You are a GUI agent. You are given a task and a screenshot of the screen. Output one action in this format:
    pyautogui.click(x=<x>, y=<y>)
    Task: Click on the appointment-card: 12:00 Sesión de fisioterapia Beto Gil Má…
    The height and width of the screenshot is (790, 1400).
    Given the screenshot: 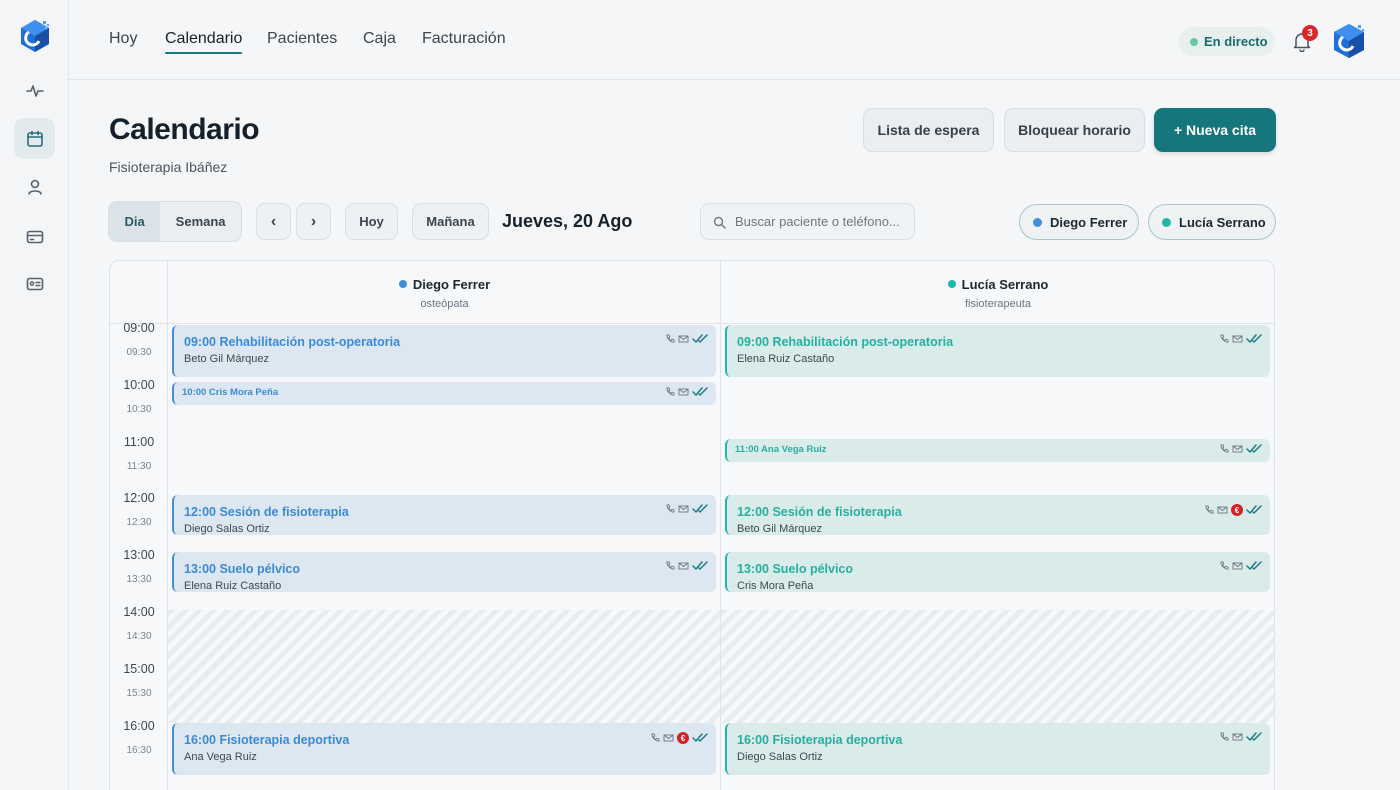 What is the action you would take?
    pyautogui.click(x=997, y=515)
    